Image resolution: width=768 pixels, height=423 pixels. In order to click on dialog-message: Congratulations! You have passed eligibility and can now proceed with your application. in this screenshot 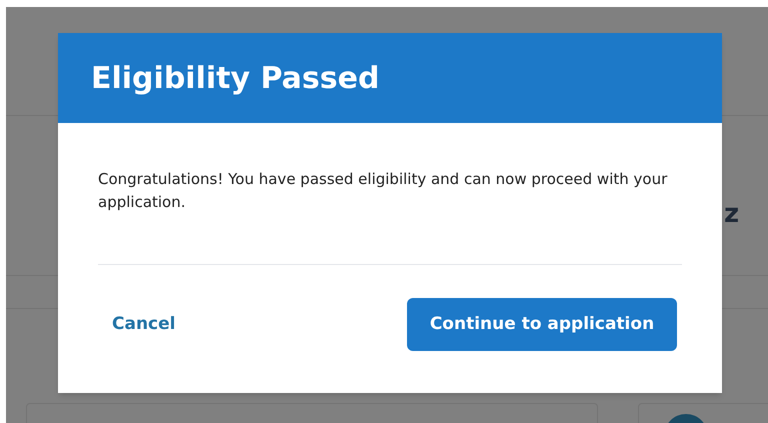, I will do `click(383, 191)`.